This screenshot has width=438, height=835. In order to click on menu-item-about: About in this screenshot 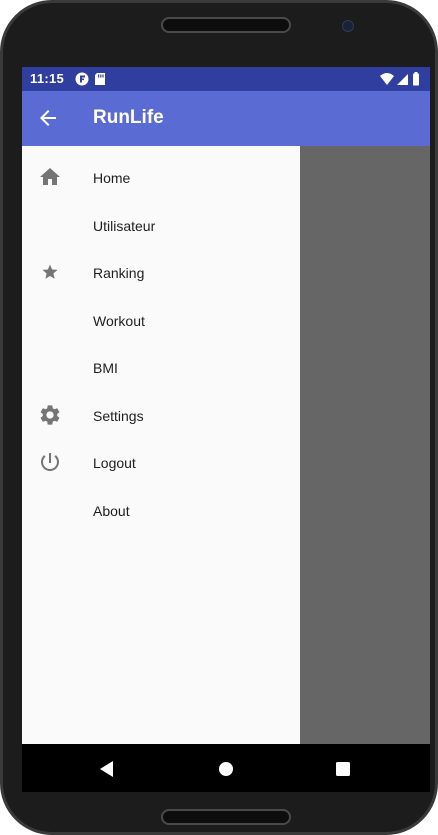, I will do `click(161, 510)`.